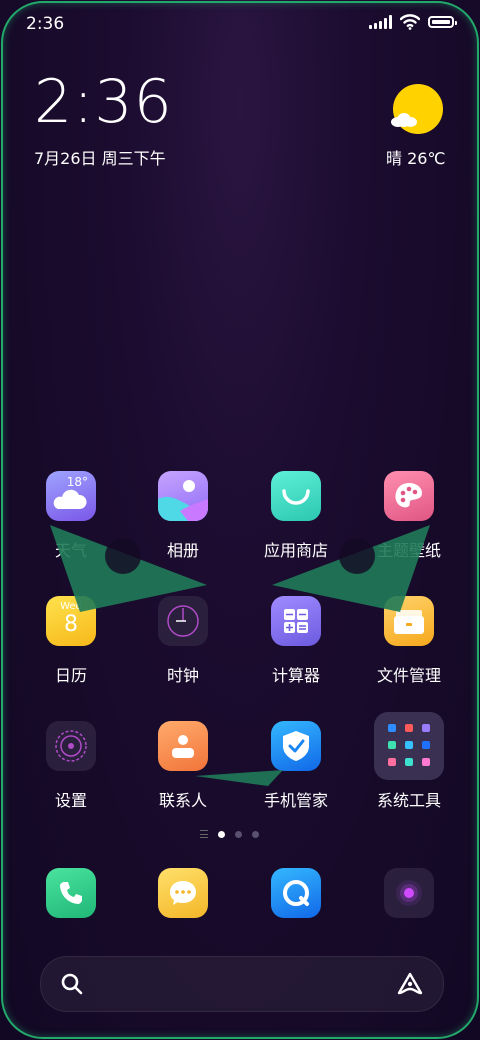 Image resolution: width=480 pixels, height=1040 pixels. I want to click on assistant-icon, so click(410, 984).